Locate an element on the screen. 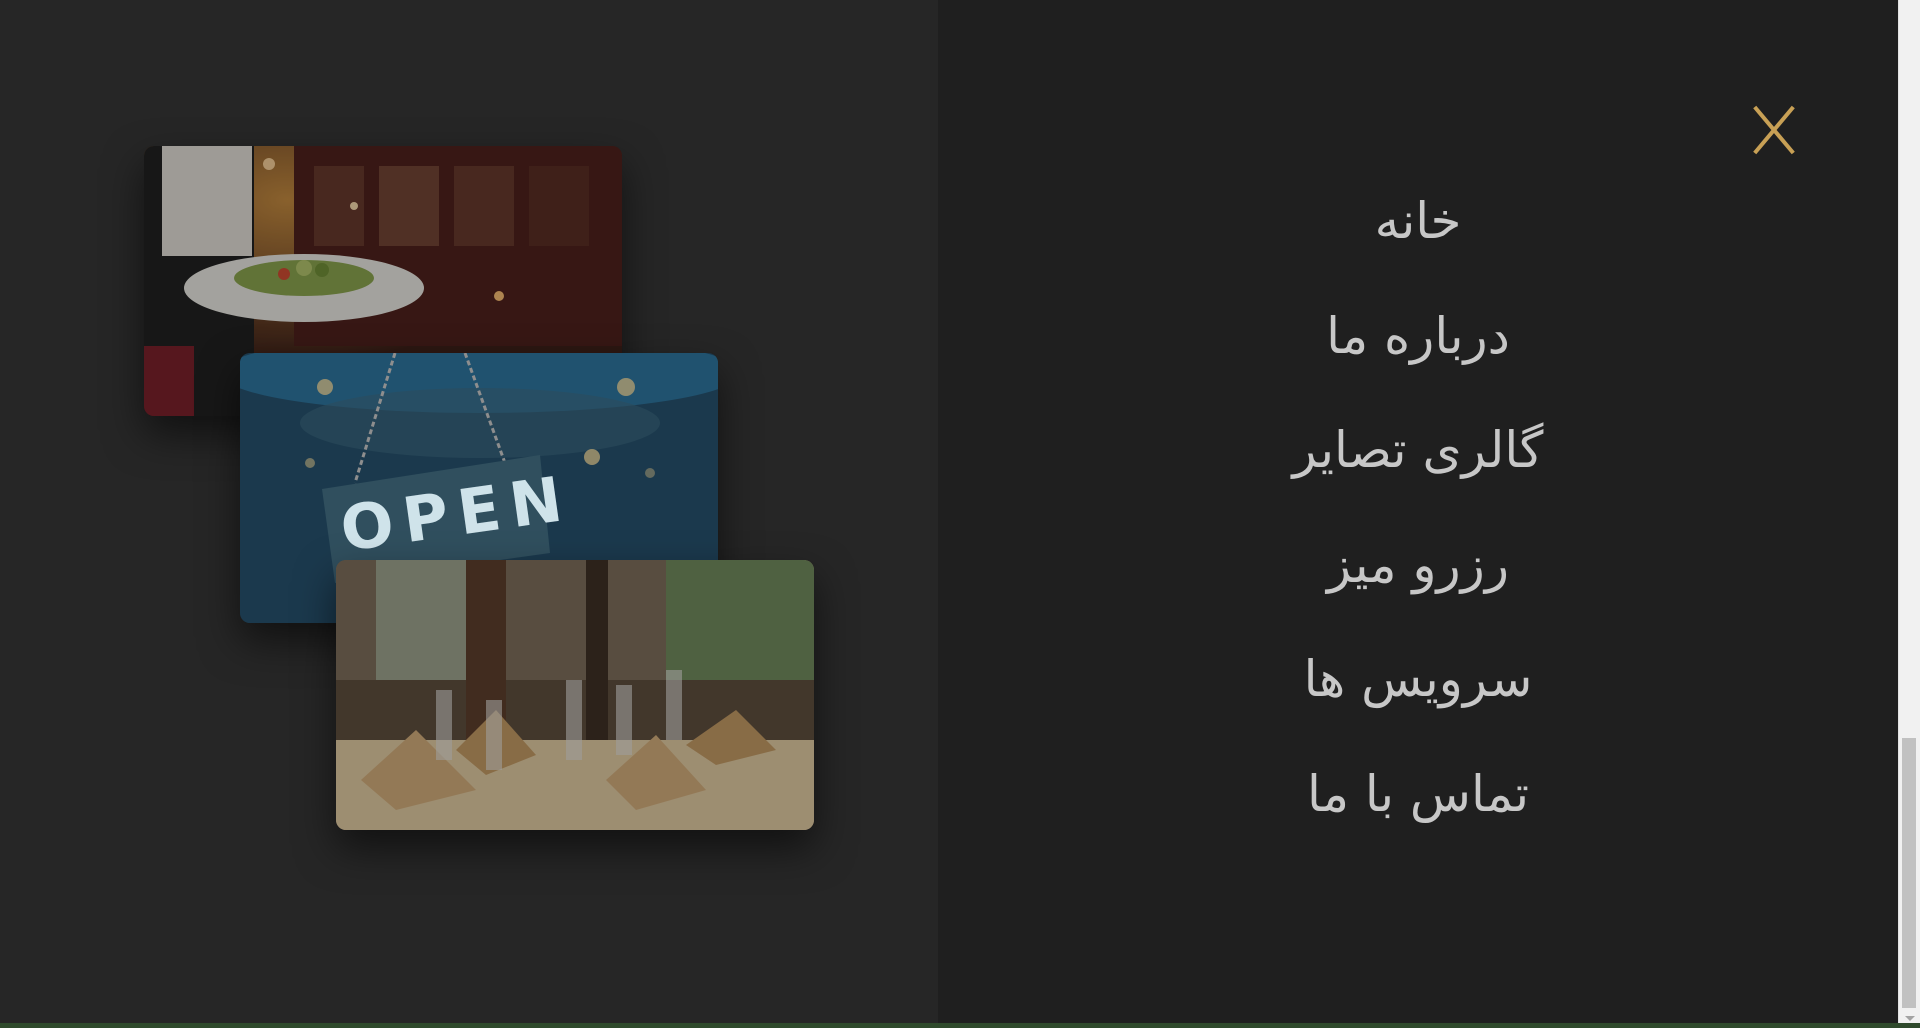 The image size is (1920, 1028). nav-item-services: سرویس ها is located at coordinates (1418, 691).